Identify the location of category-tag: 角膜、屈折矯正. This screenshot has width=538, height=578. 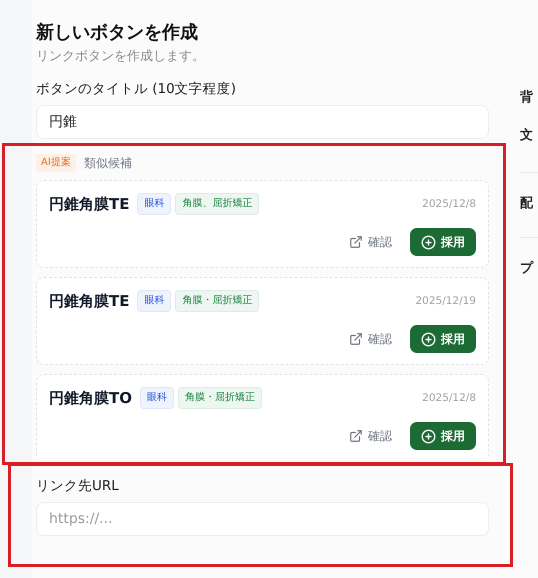
(217, 204).